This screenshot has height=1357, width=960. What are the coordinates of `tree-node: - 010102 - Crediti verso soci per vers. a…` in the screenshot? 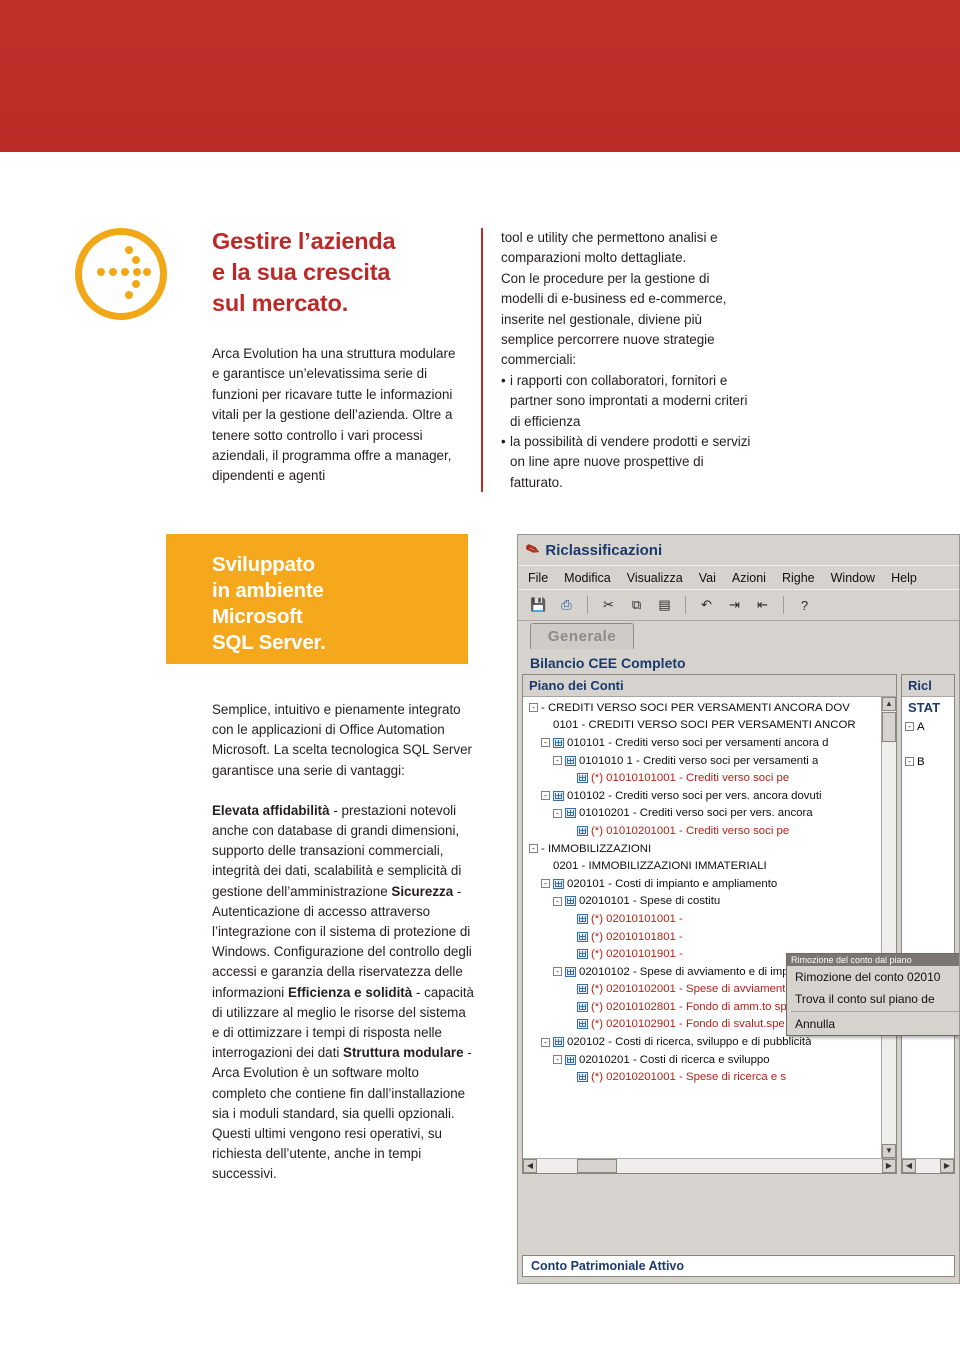 It's located at (709, 796).